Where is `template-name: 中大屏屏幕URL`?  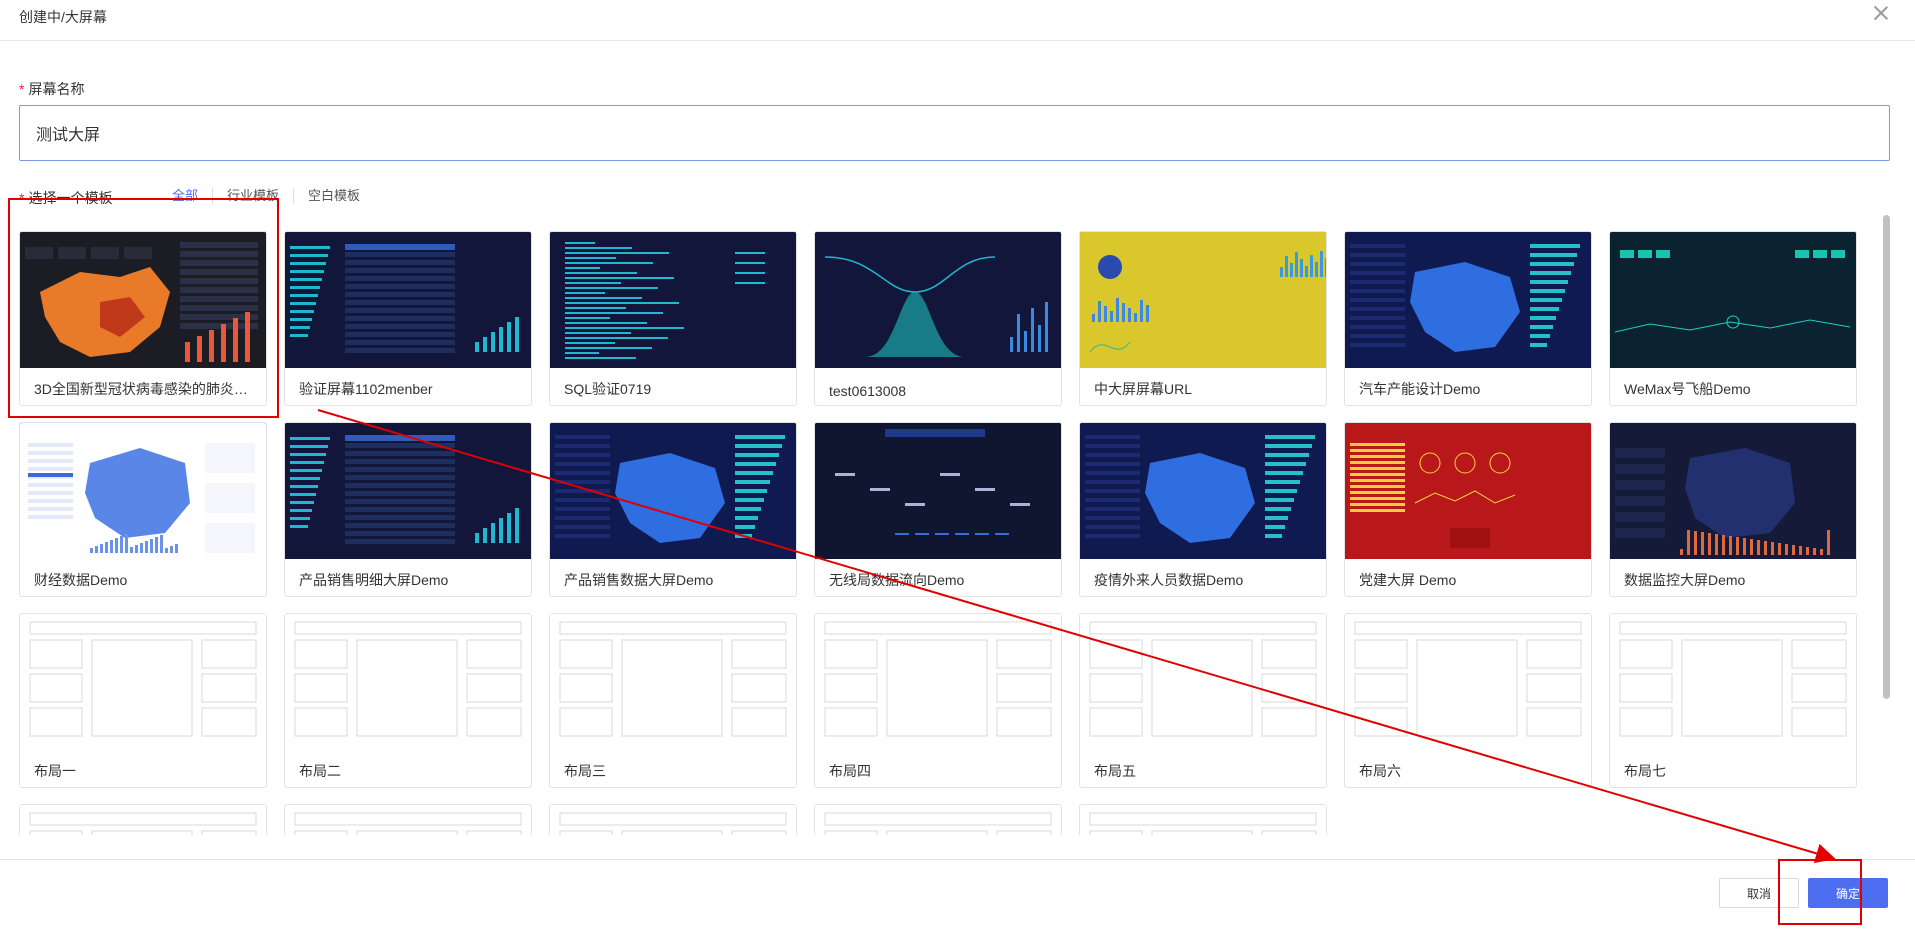
template-name: 中大屏屏幕URL is located at coordinates (1143, 389).